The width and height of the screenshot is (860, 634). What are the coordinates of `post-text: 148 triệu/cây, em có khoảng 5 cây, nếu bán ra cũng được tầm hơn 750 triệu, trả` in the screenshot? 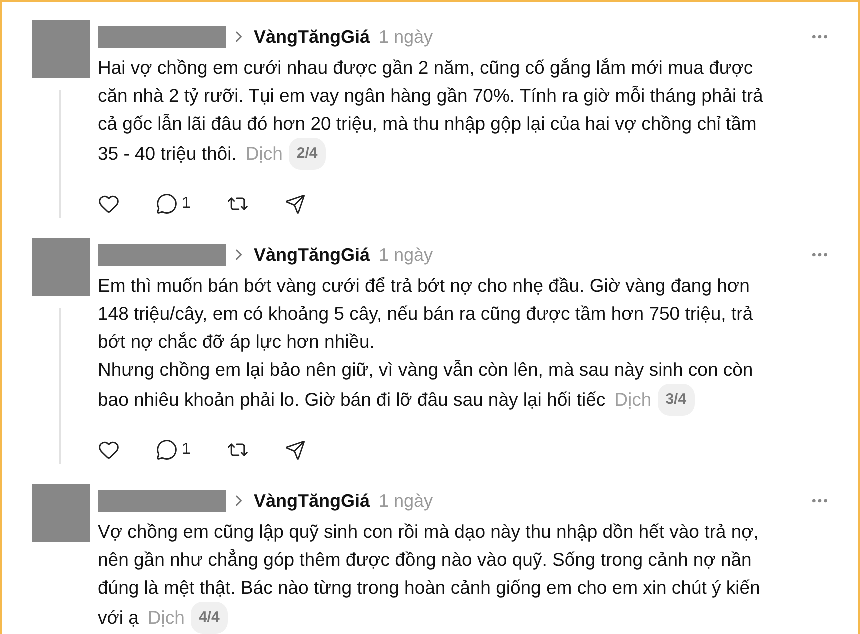 It's located at (426, 314).